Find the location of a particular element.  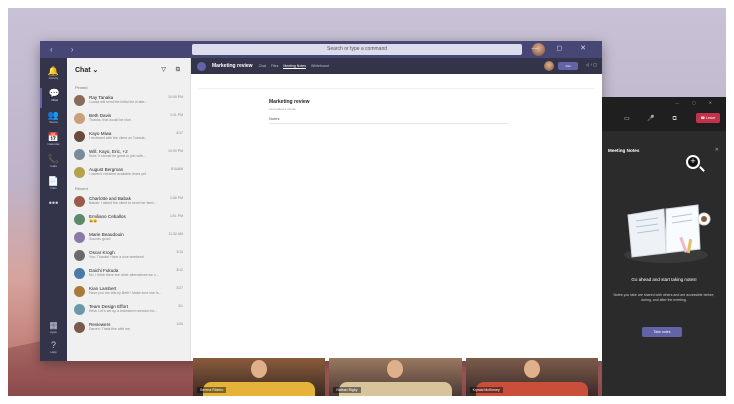

participant-avatar is located at coordinates (549, 66).